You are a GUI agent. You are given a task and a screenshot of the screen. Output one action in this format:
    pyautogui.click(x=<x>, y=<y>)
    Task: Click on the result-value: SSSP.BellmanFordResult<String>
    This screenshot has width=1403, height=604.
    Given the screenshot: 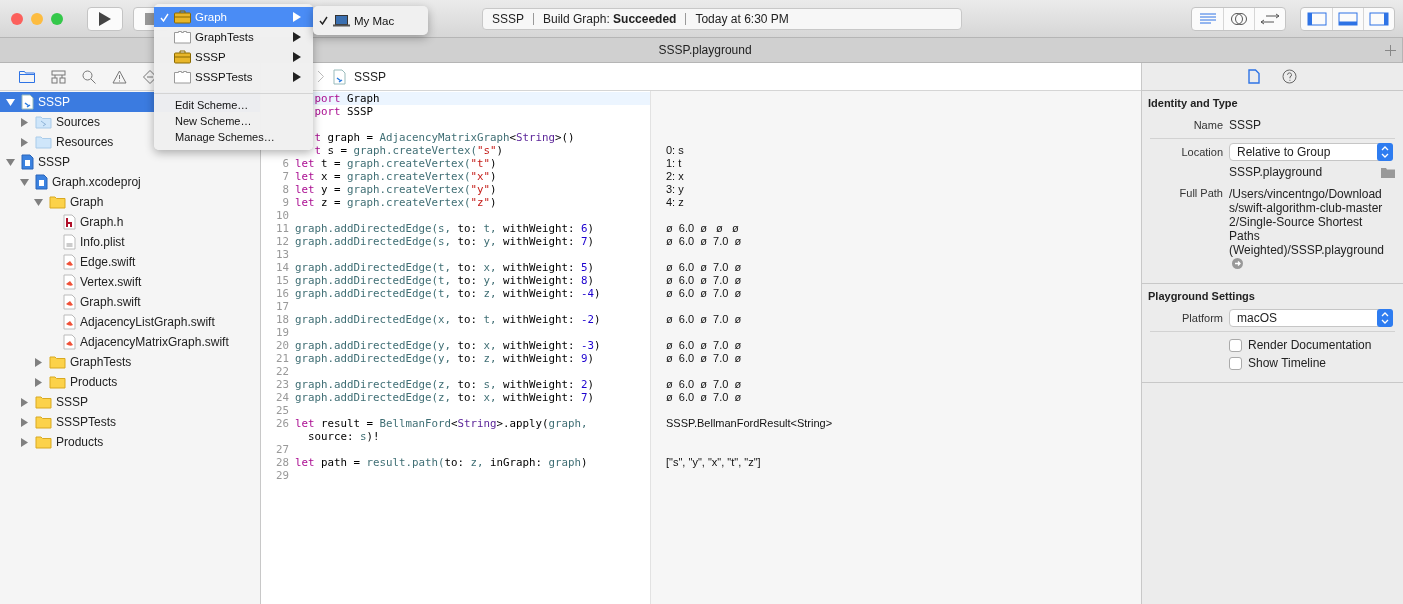 What is the action you would take?
    pyautogui.click(x=749, y=423)
    